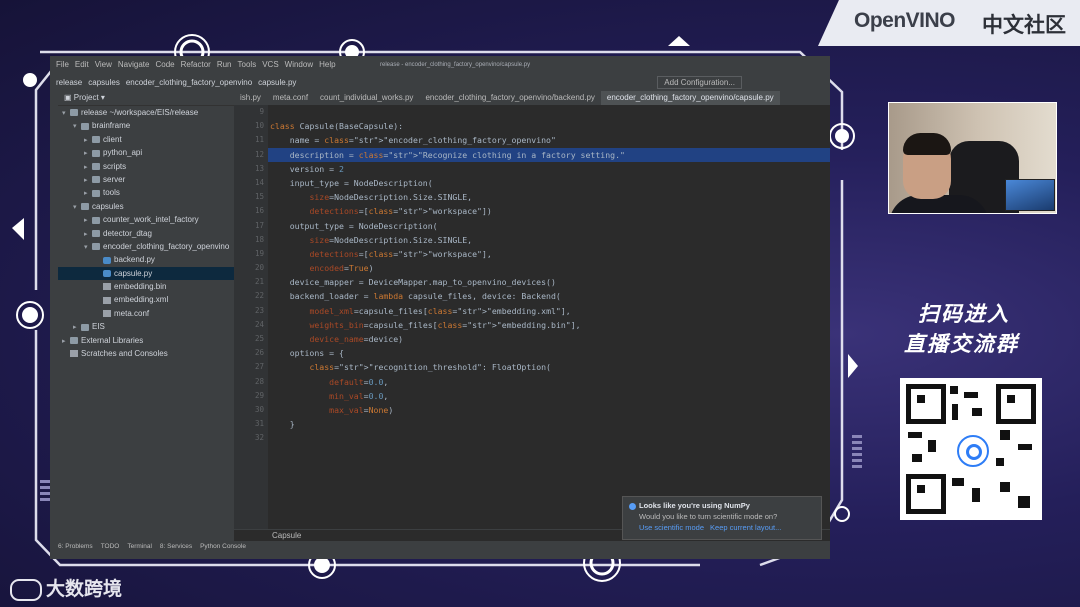  I want to click on tree-item: meta.conf, so click(146, 313).